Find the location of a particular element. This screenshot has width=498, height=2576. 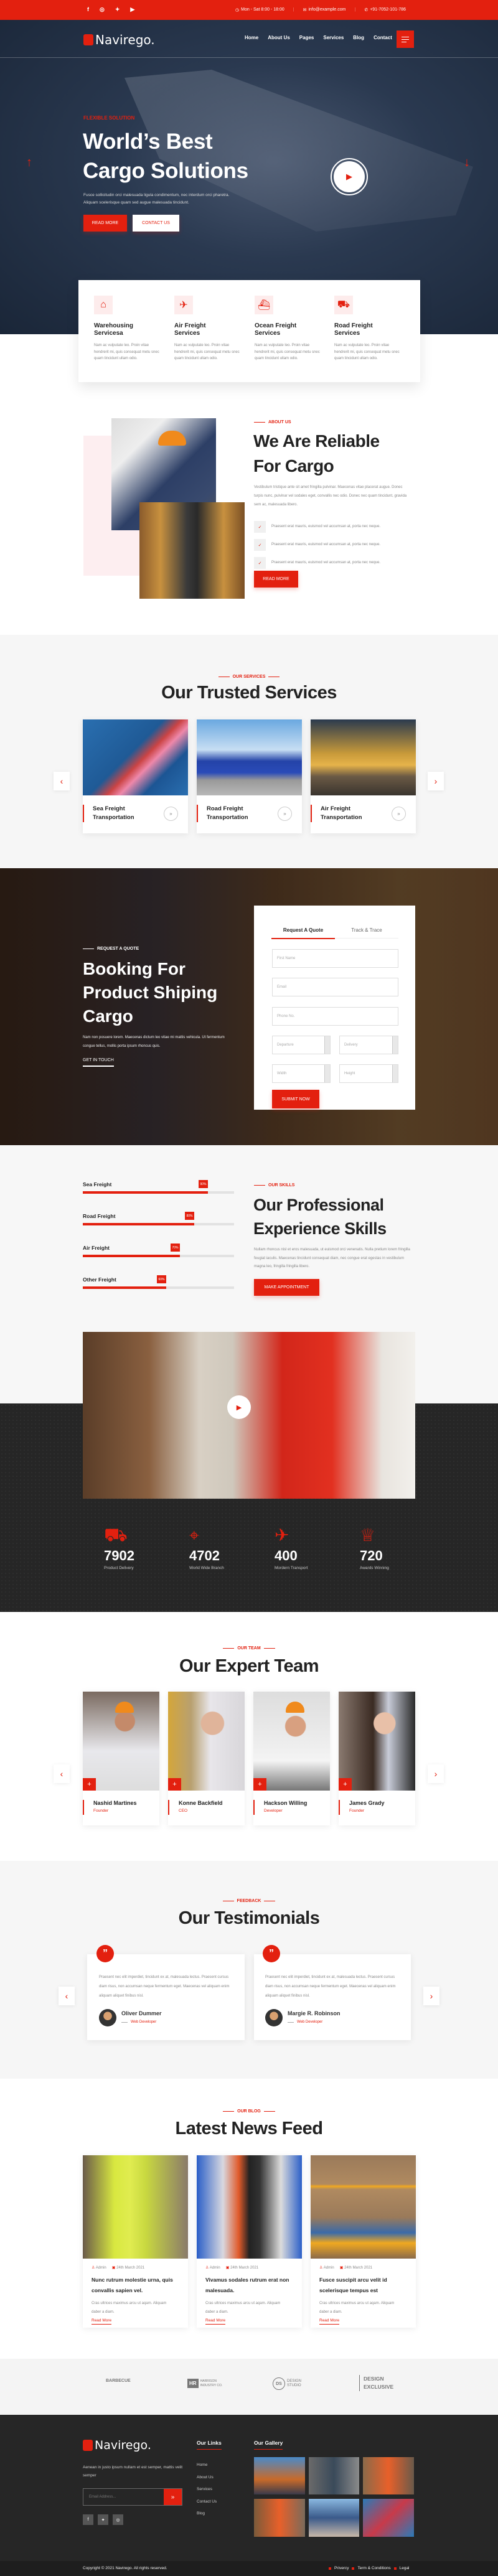

slider-next-arrow: ↓ is located at coordinates (467, 163).